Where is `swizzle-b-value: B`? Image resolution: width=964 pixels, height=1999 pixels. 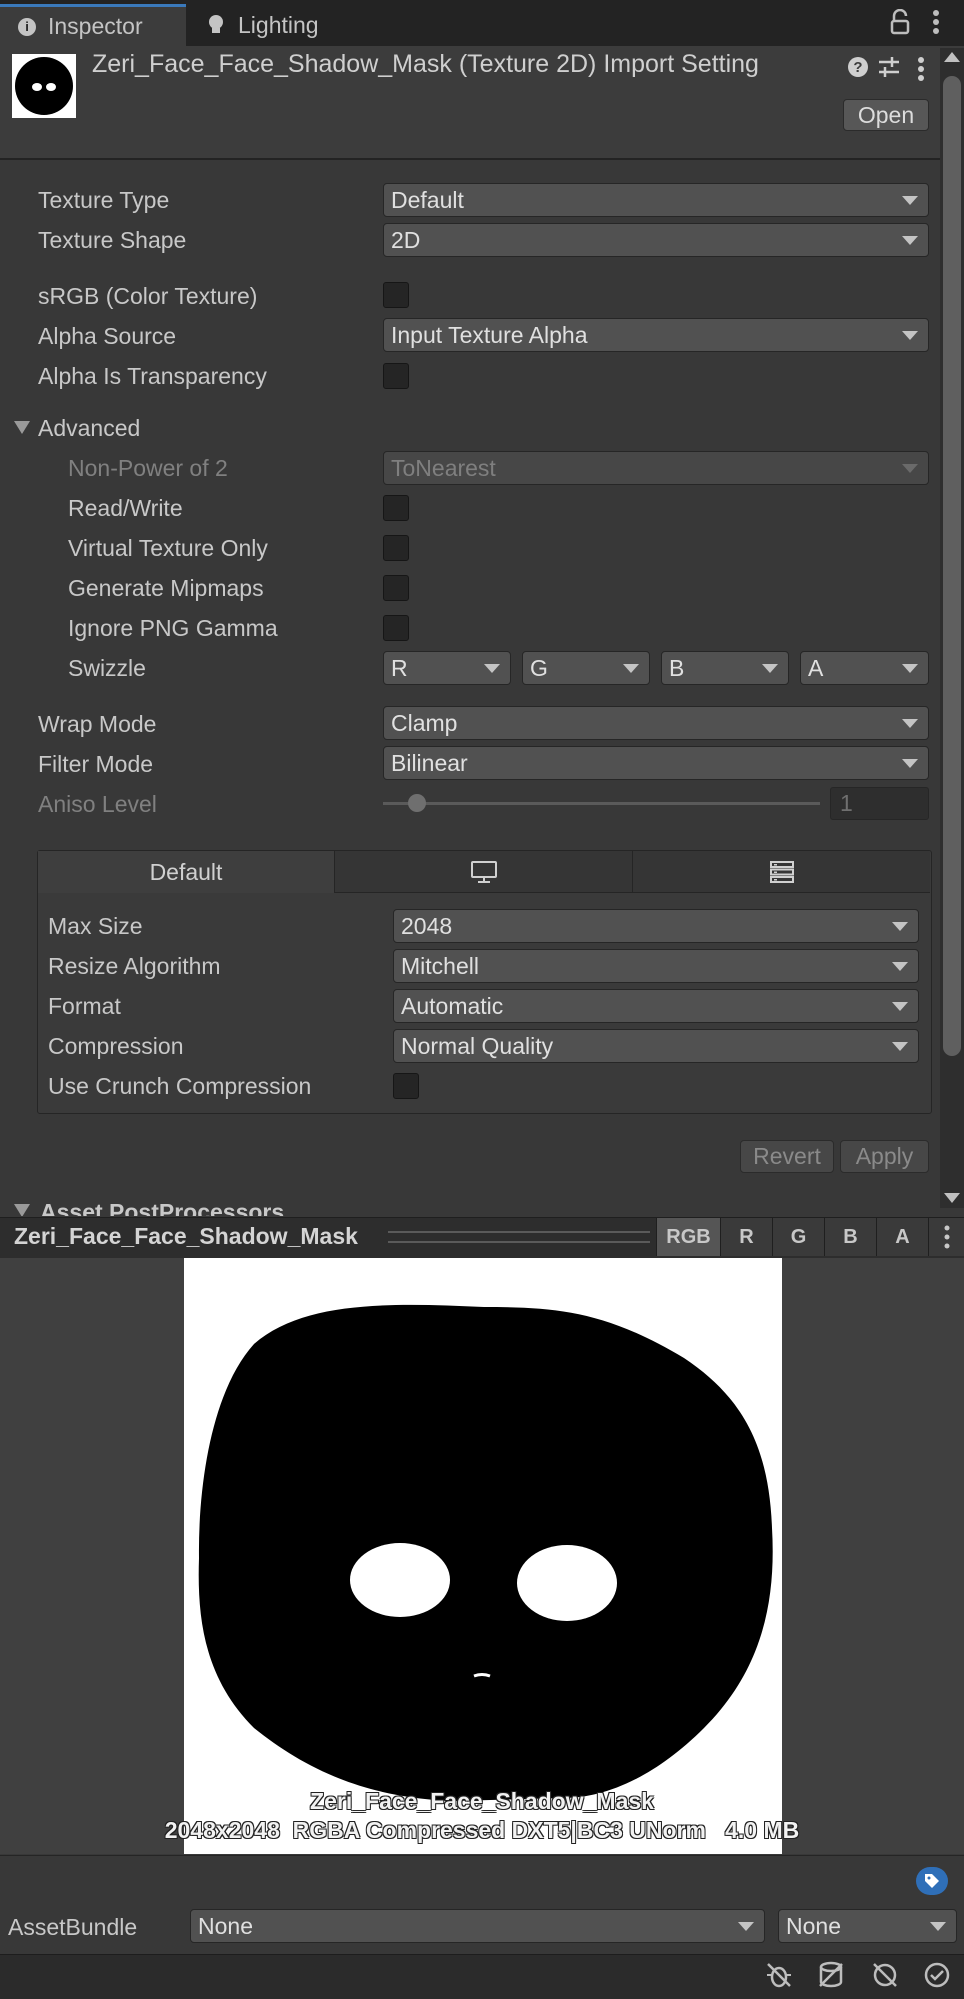
swizzle-b-value: B is located at coordinates (677, 667).